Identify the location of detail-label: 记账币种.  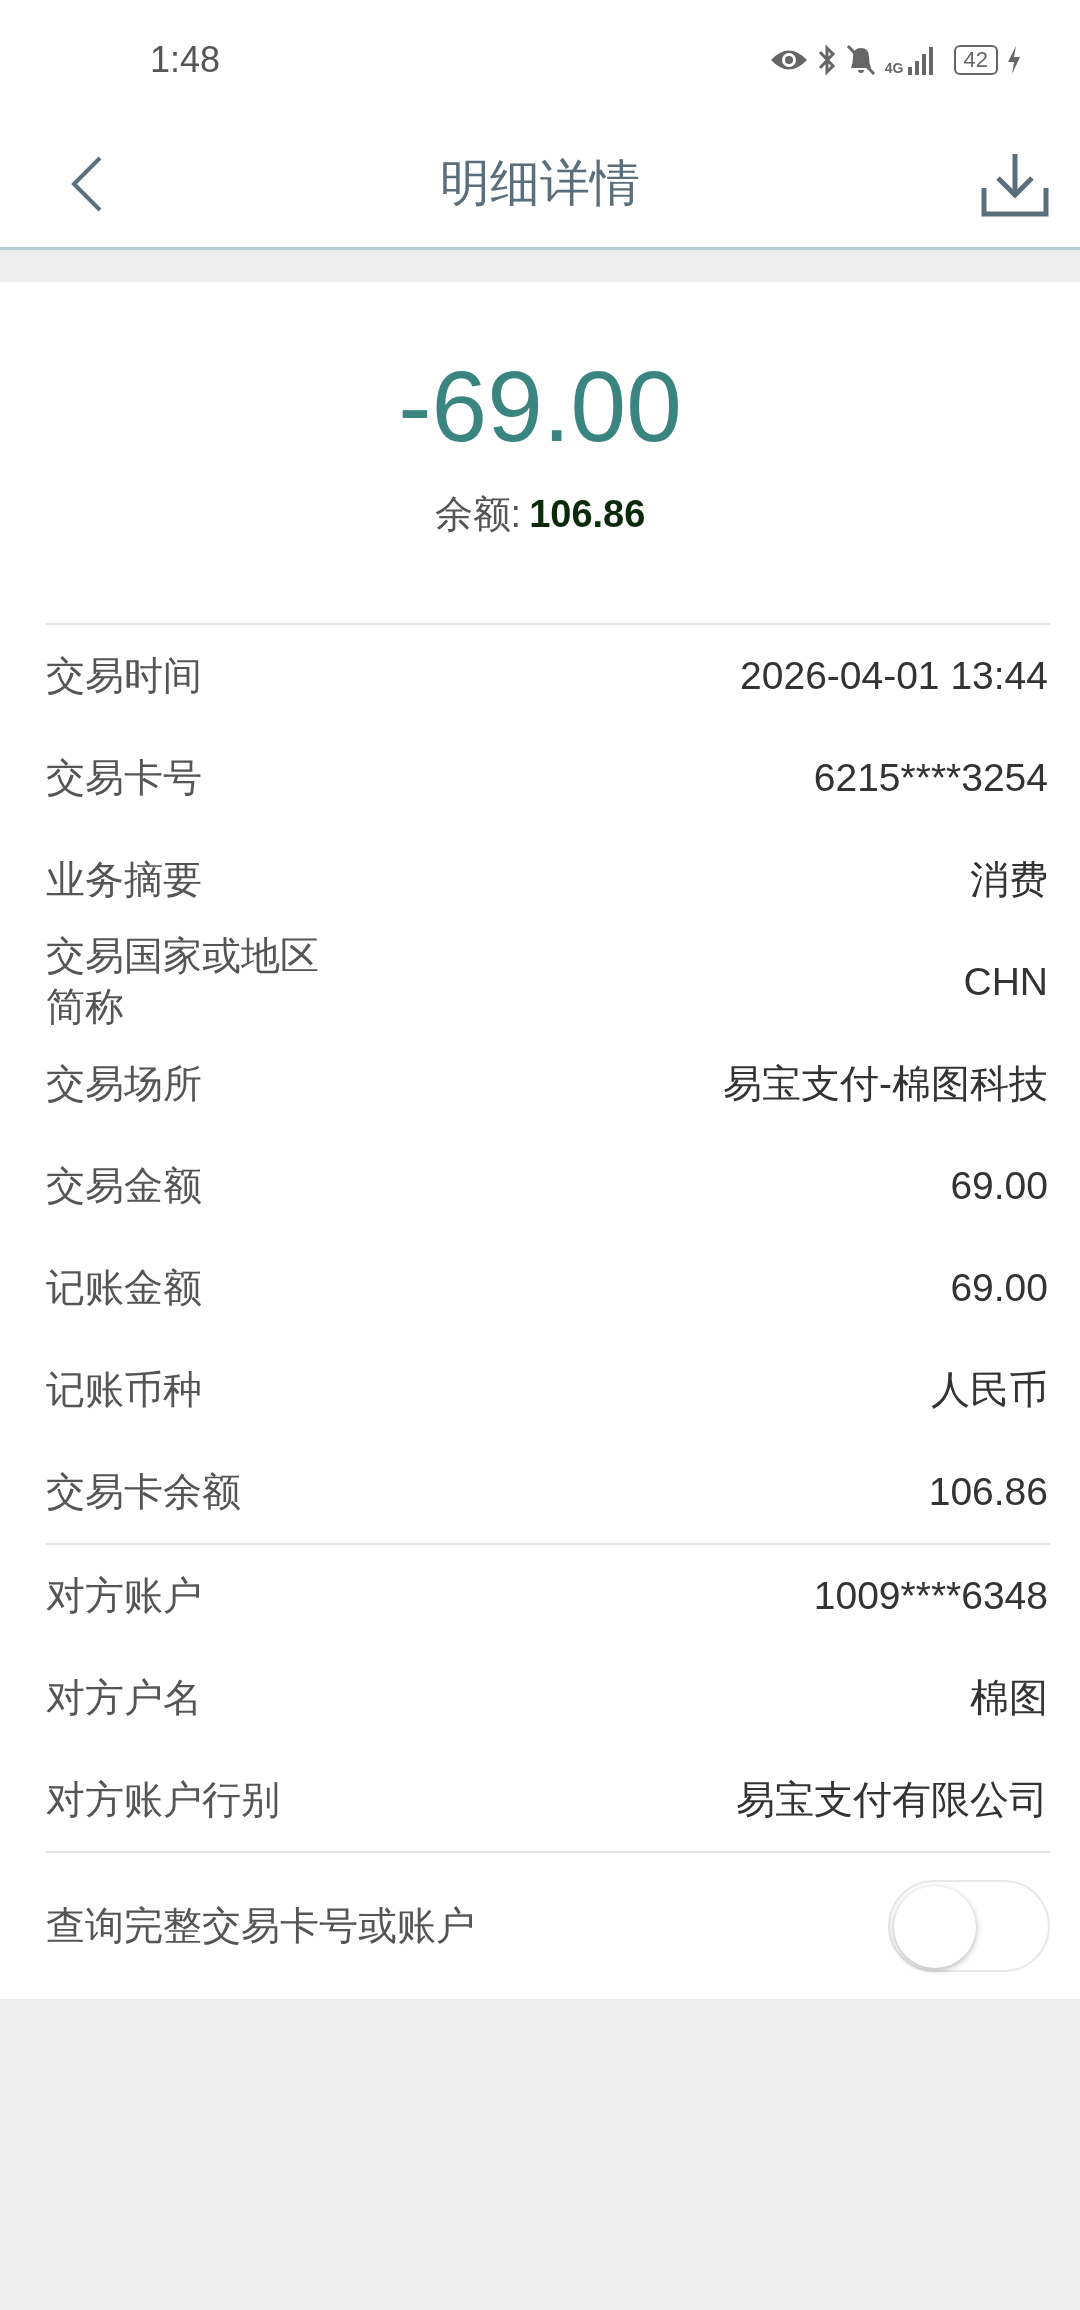
(124, 1389).